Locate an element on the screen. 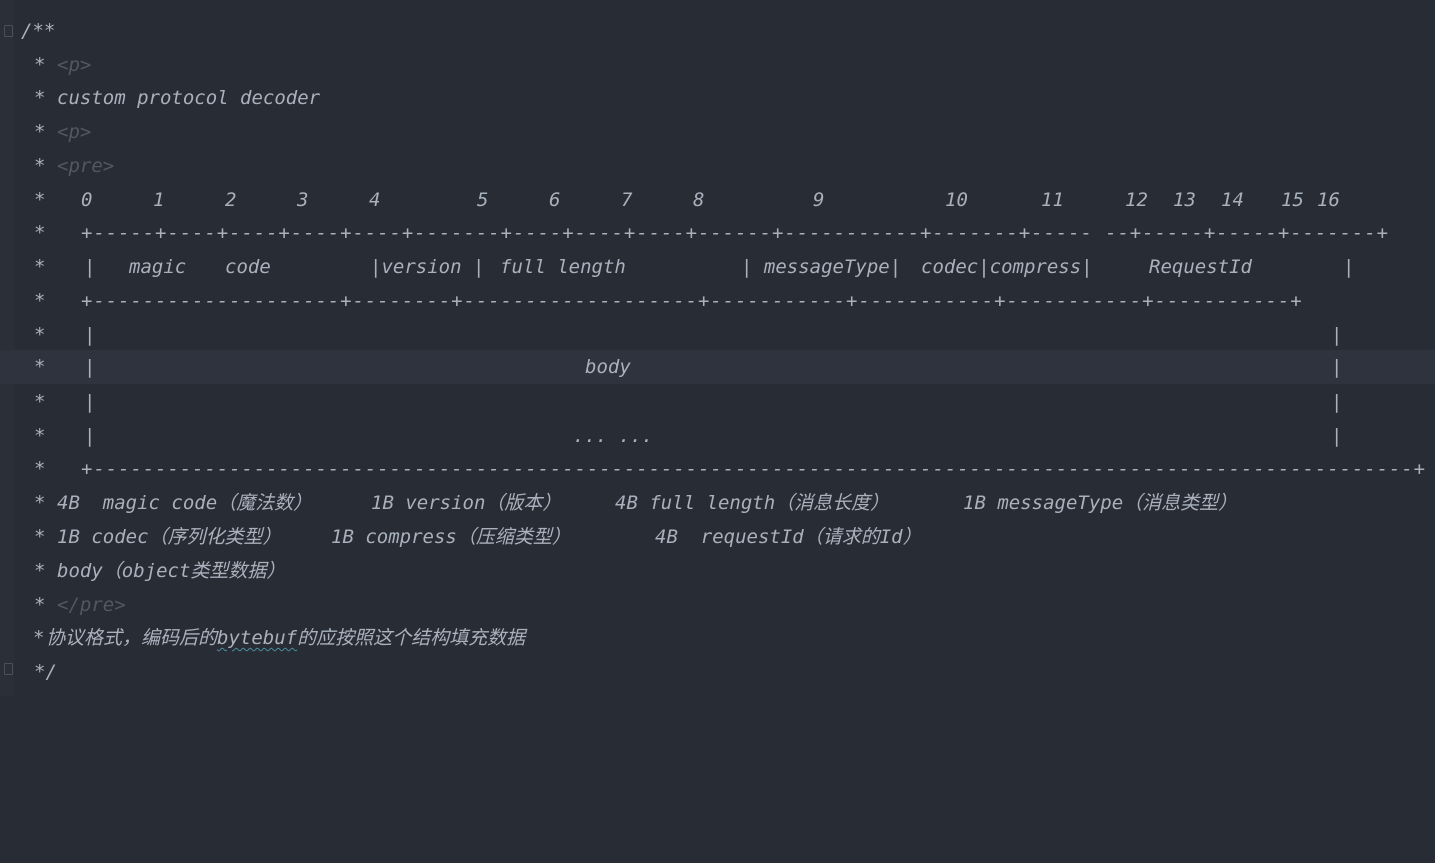  byte-offset: 0 is located at coordinates (87, 200).